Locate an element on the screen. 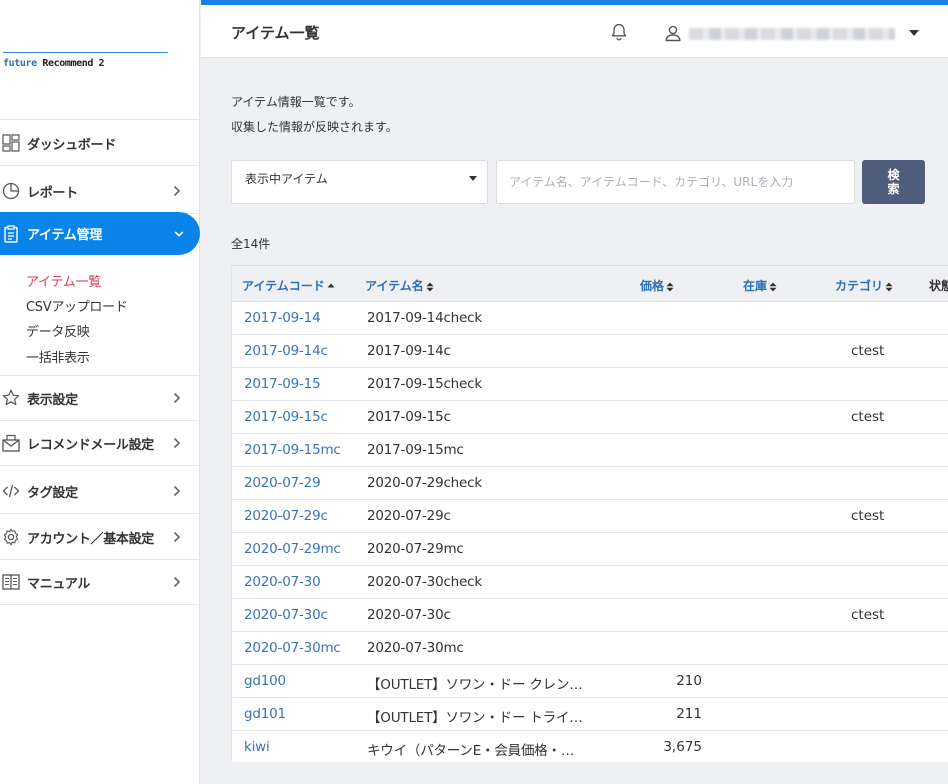  sidebar-item-account-settings: アカウント／基本設定 is located at coordinates (100, 537).